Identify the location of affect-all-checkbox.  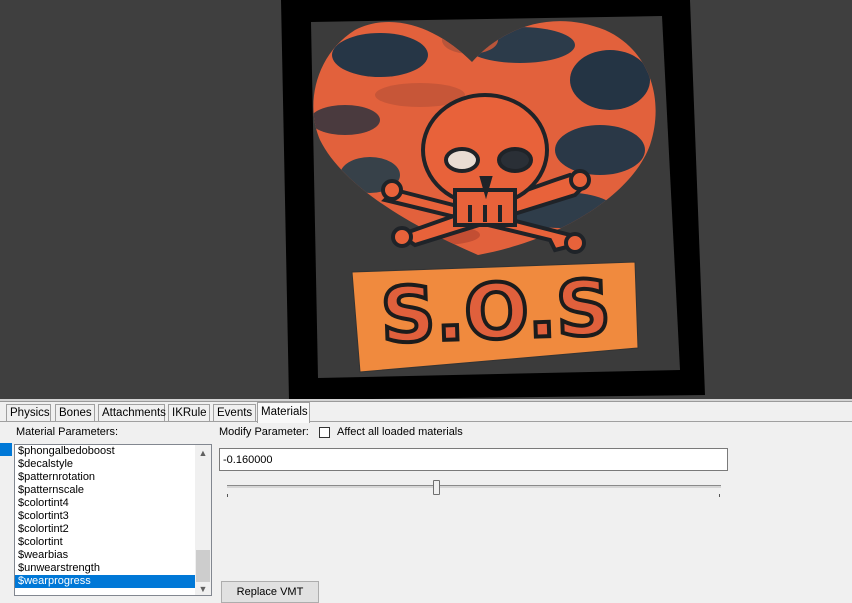
(324, 432).